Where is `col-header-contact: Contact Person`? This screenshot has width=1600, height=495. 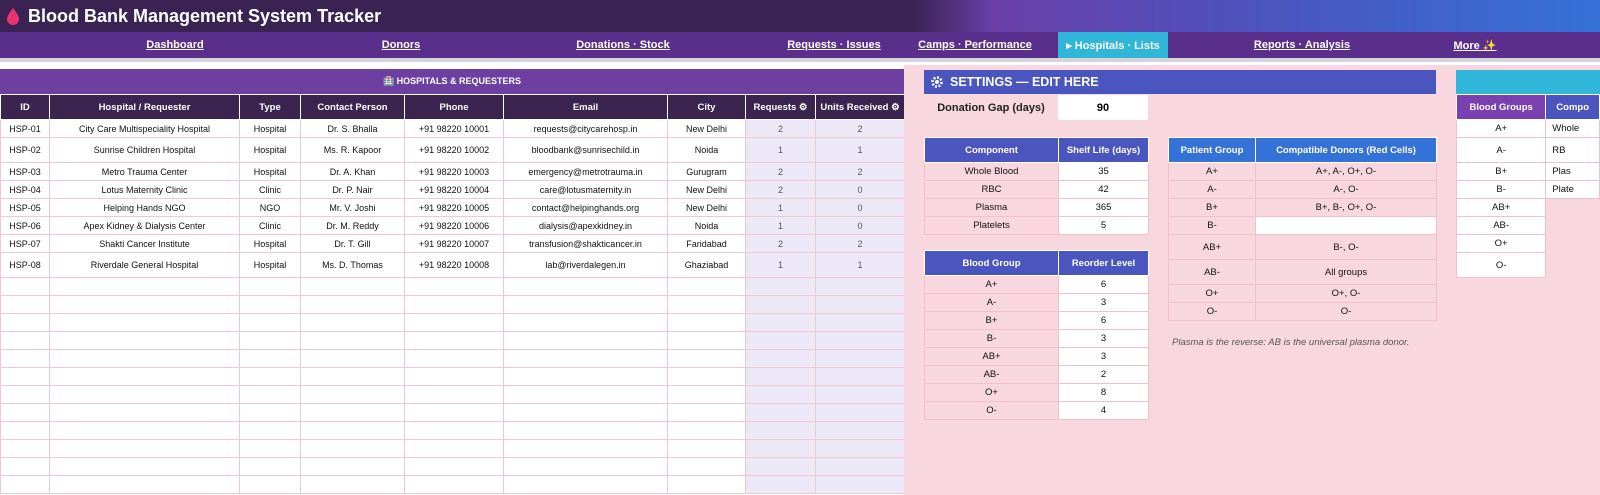 col-header-contact: Contact Person is located at coordinates (352, 107).